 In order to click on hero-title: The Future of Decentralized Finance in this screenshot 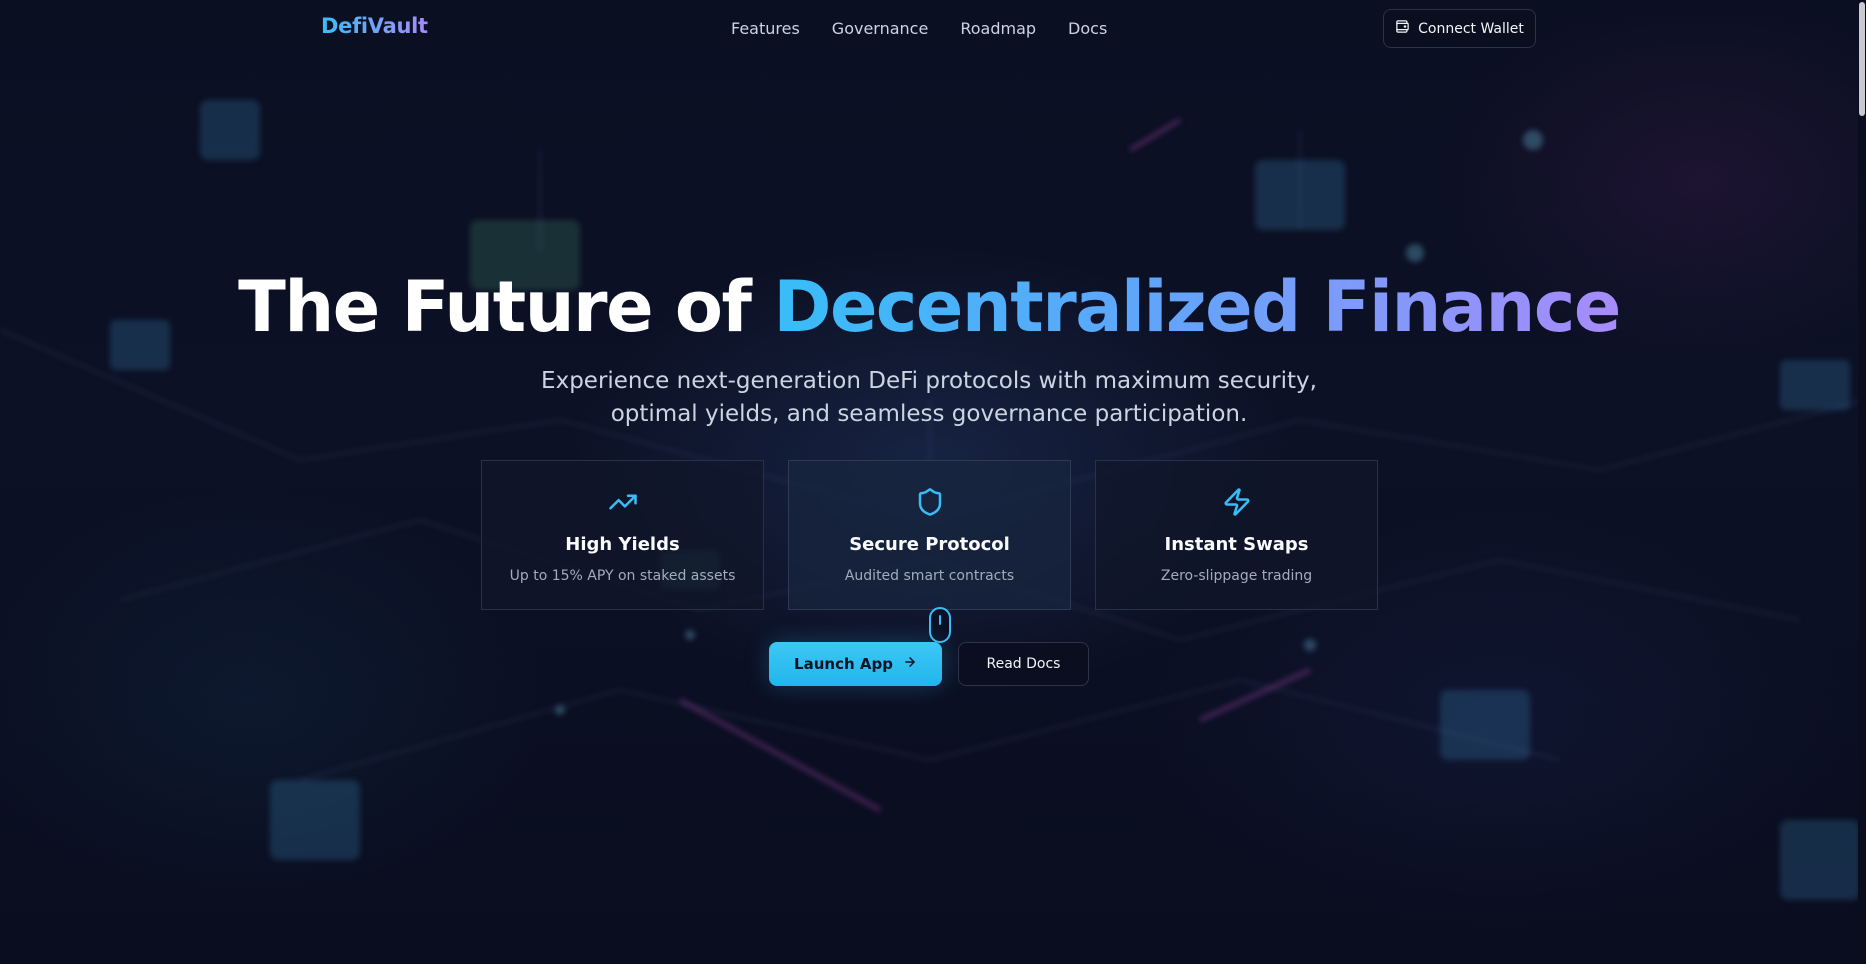, I will do `click(929, 307)`.